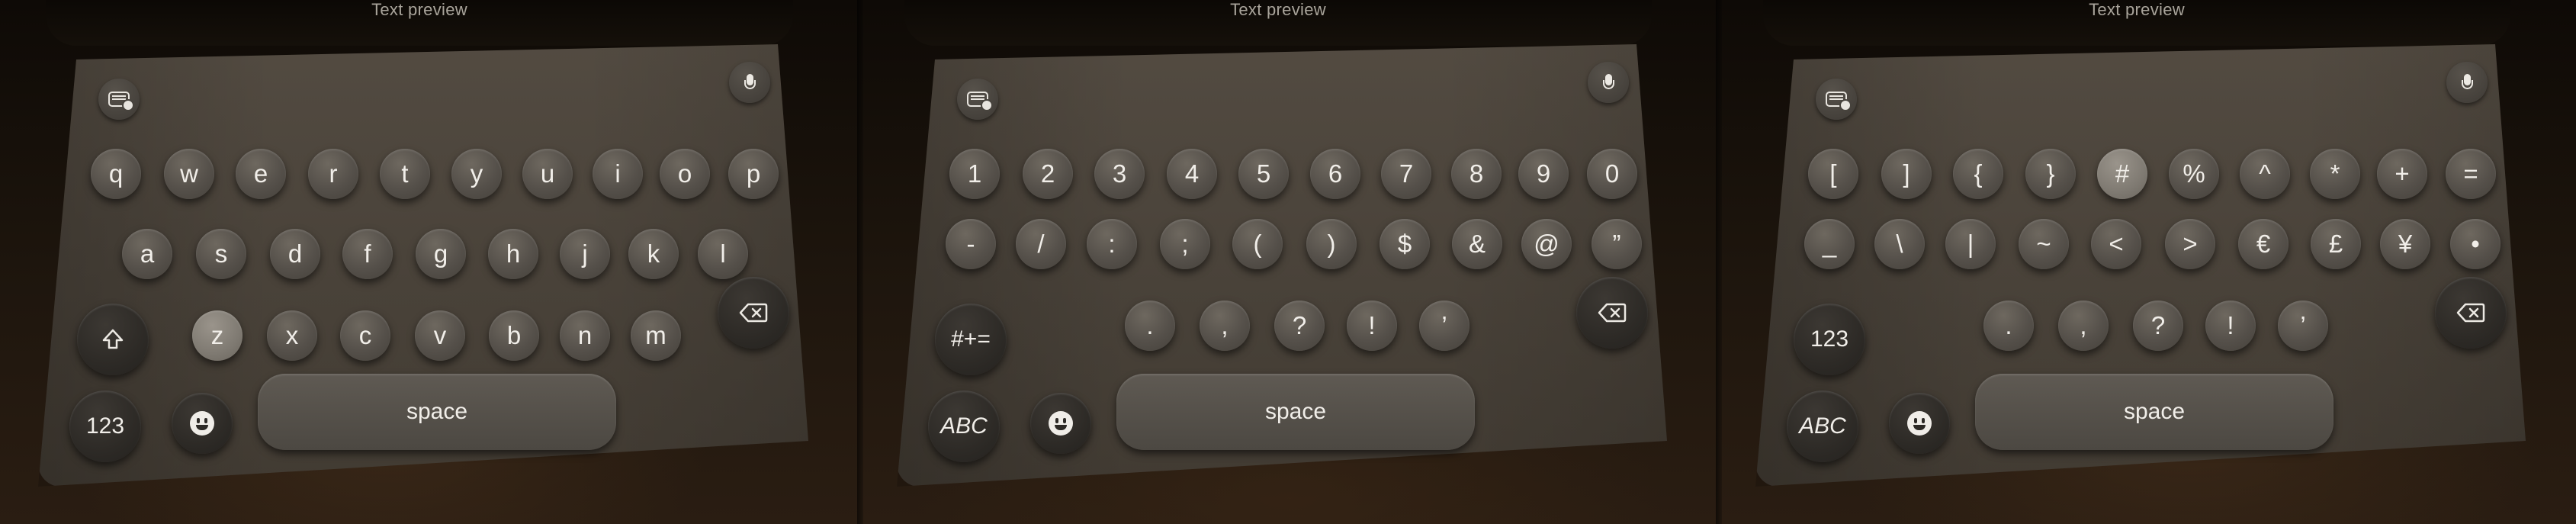 This screenshot has width=2576, height=524. What do you see at coordinates (2335, 174) in the screenshot?
I see `key-symbols-r0-c7: *` at bounding box center [2335, 174].